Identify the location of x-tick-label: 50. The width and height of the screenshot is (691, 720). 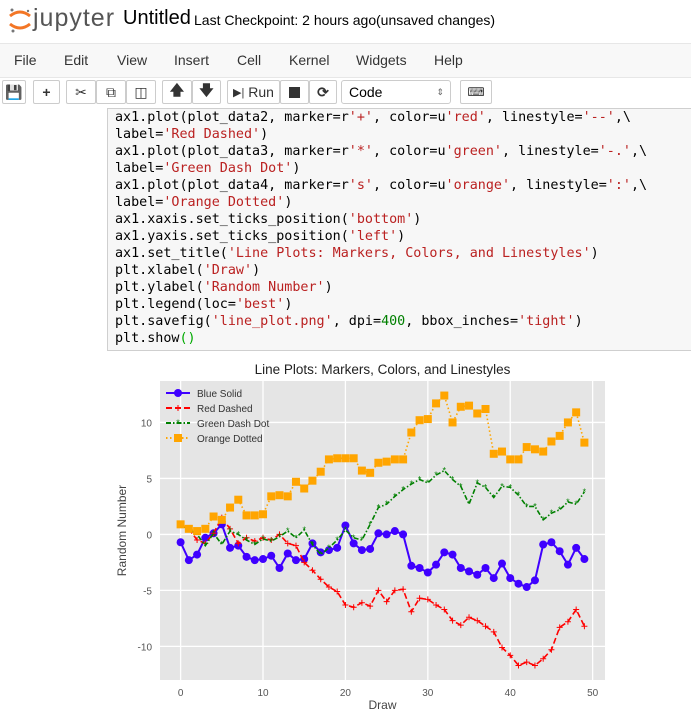
(593, 693).